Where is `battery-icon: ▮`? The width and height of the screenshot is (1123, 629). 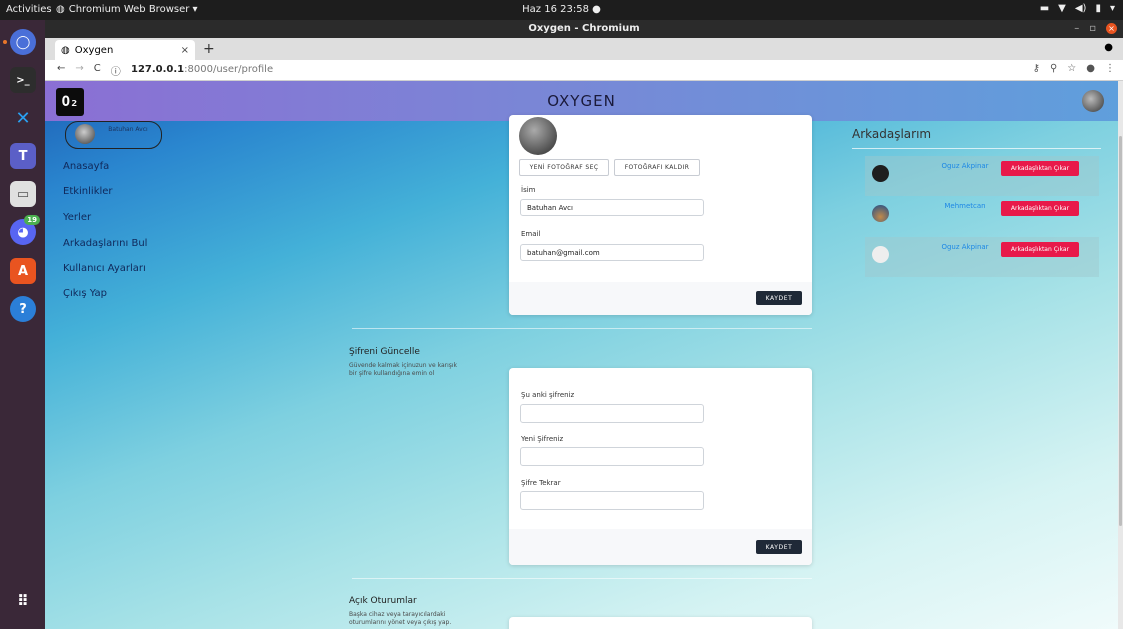 battery-icon: ▮ is located at coordinates (1098, 8).